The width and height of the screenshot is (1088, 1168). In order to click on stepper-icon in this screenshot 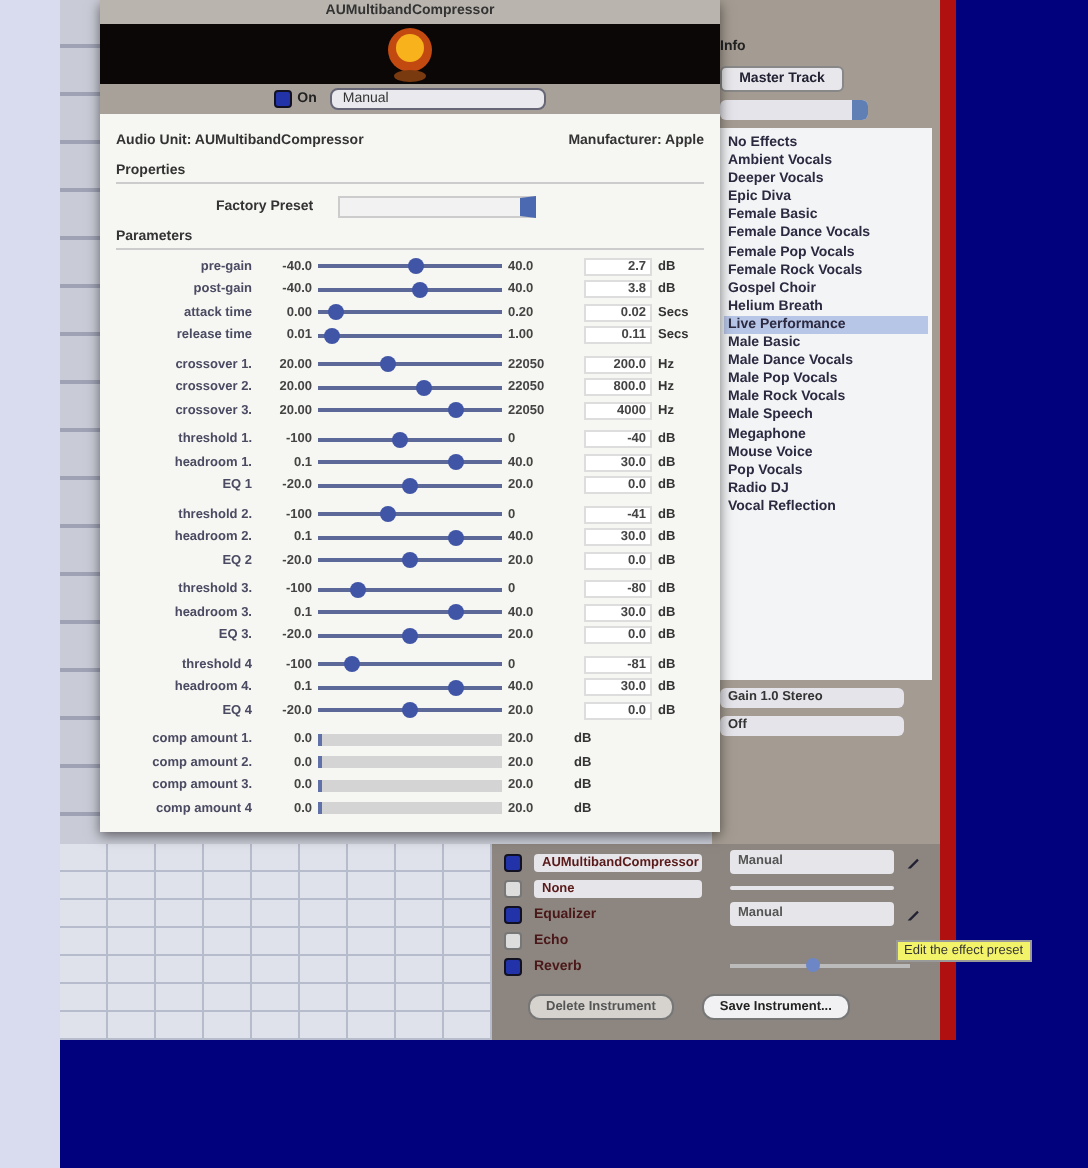, I will do `click(860, 110)`.